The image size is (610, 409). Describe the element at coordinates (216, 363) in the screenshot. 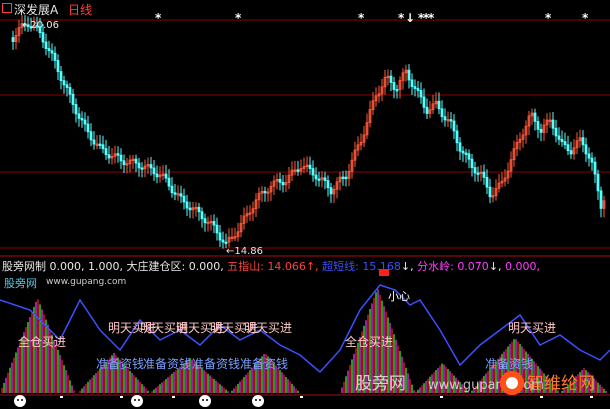

I see `prepare-money-label: 准备资钱` at that location.